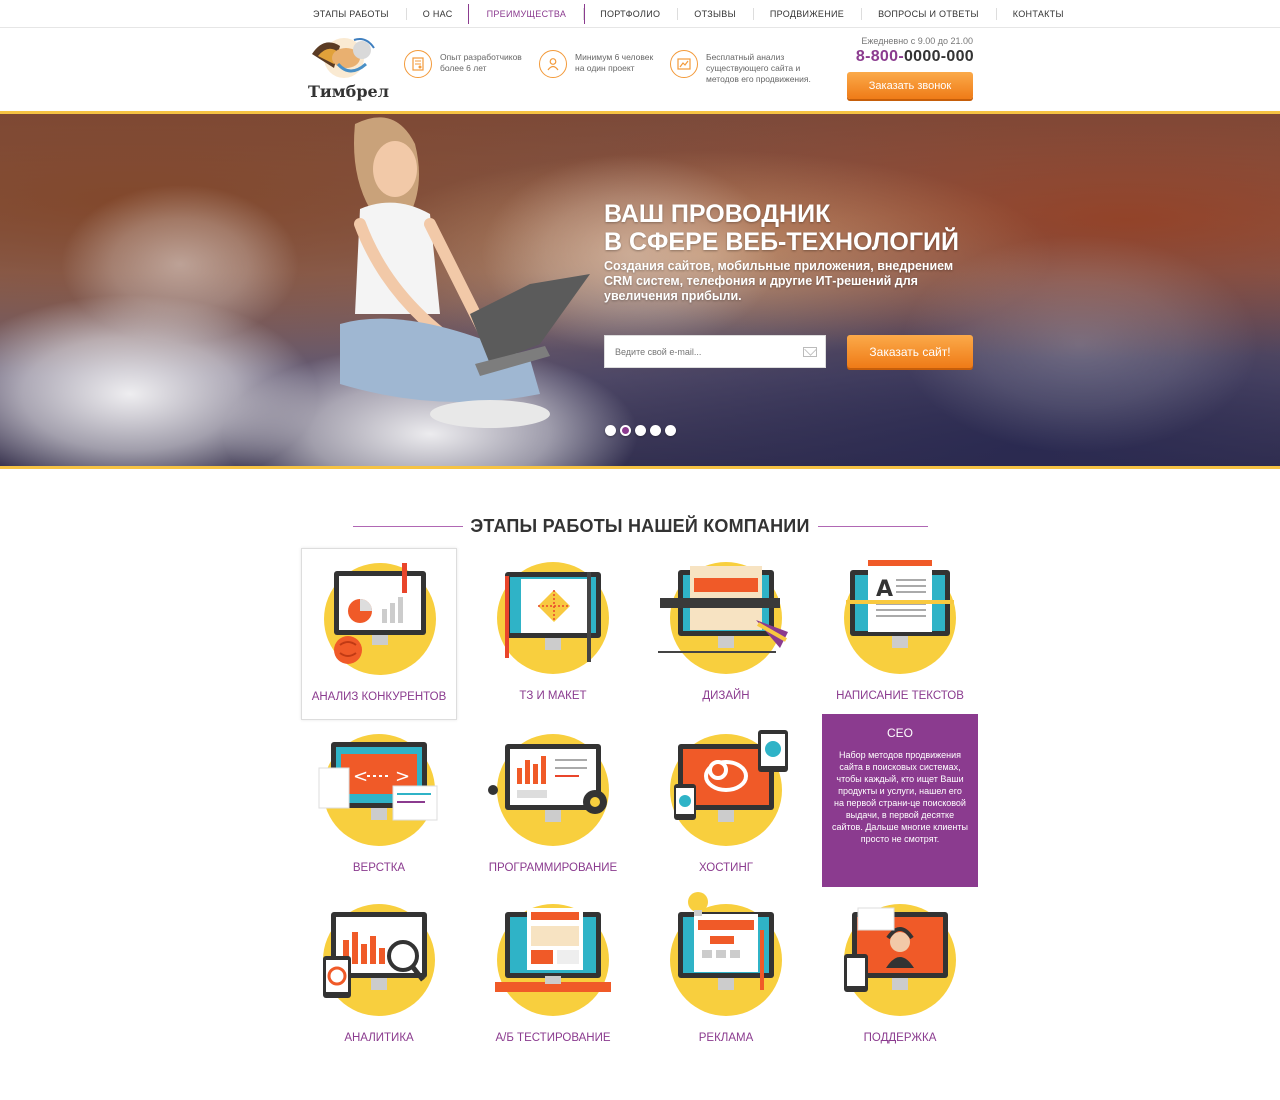  I want to click on stage-card-analytics: АНАЛИТИКА, so click(379, 976).